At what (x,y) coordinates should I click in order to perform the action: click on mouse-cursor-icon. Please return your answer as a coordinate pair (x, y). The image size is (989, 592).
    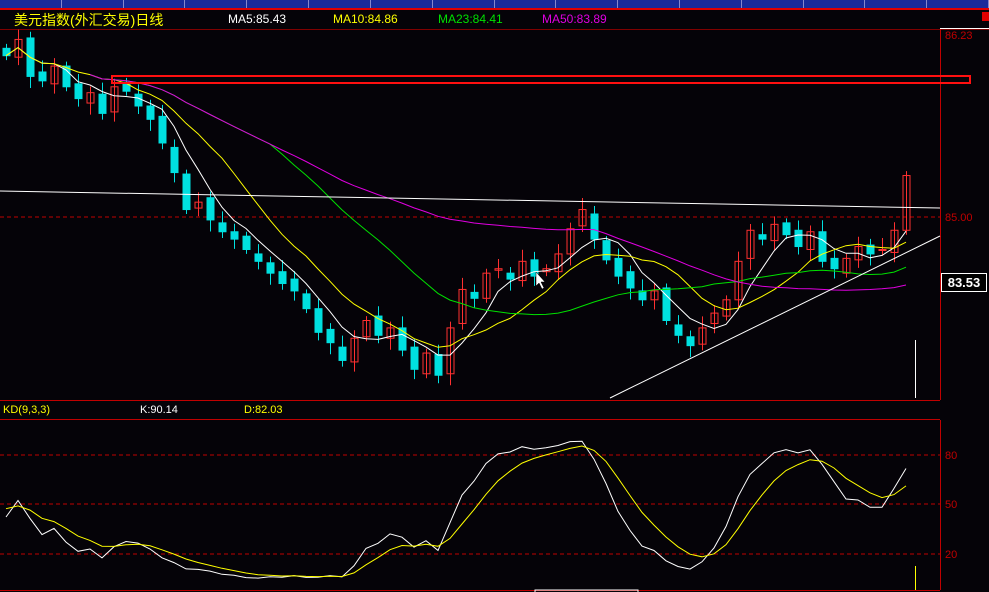
    Looking at the image, I should click on (540, 280).